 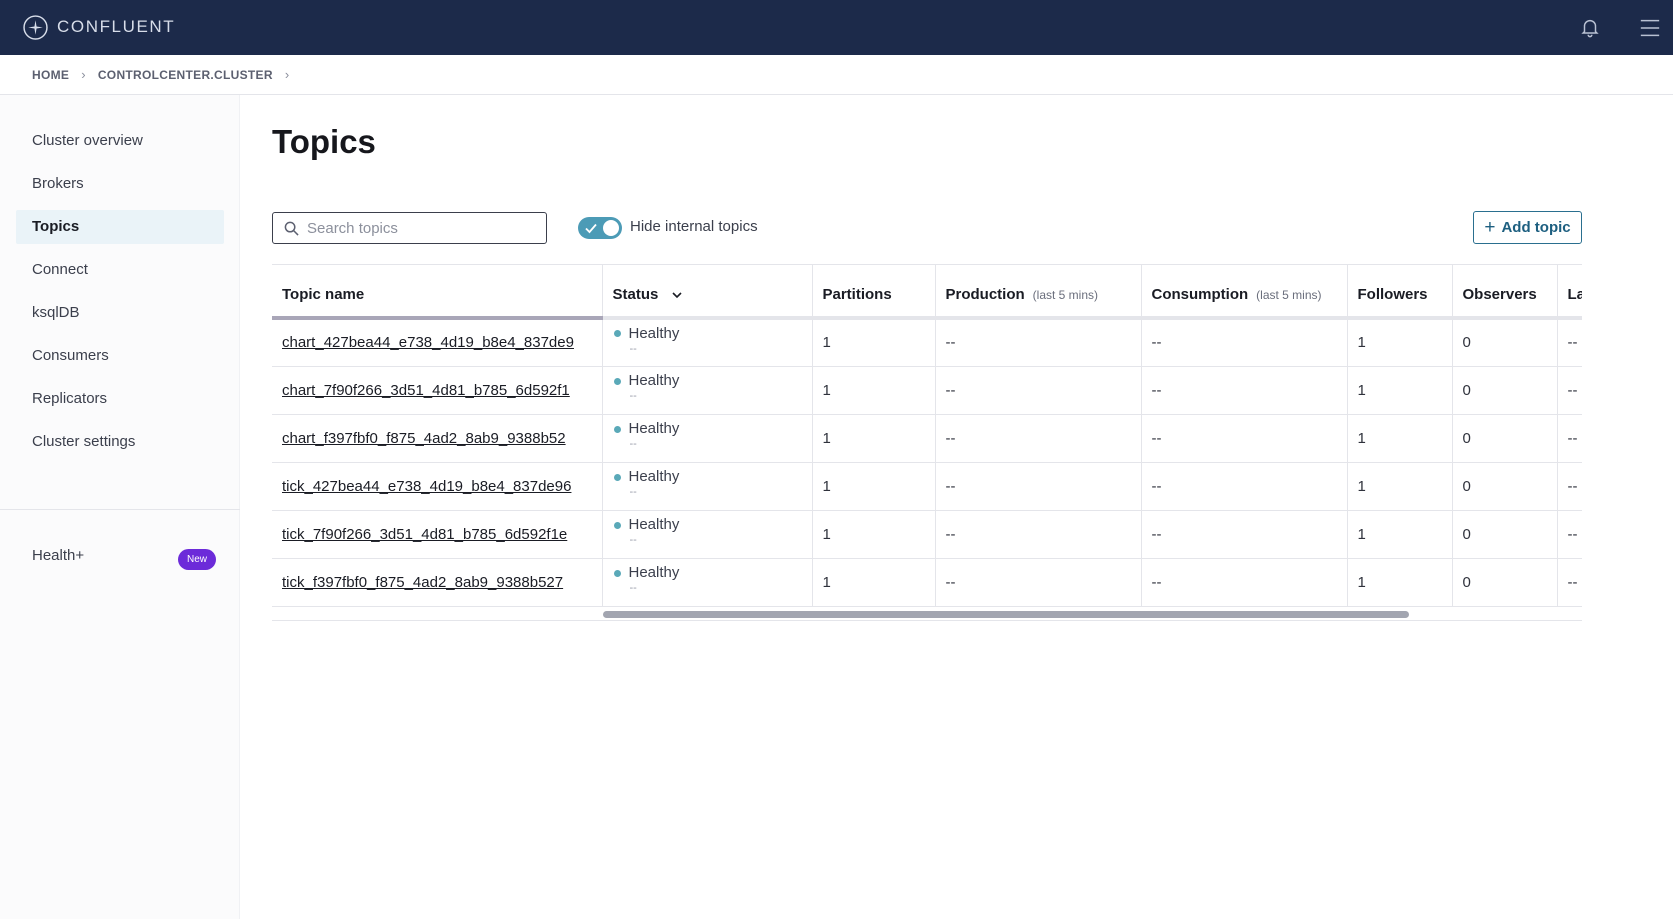 What do you see at coordinates (58, 555) in the screenshot?
I see `sidebar-item-health-plus: Health+` at bounding box center [58, 555].